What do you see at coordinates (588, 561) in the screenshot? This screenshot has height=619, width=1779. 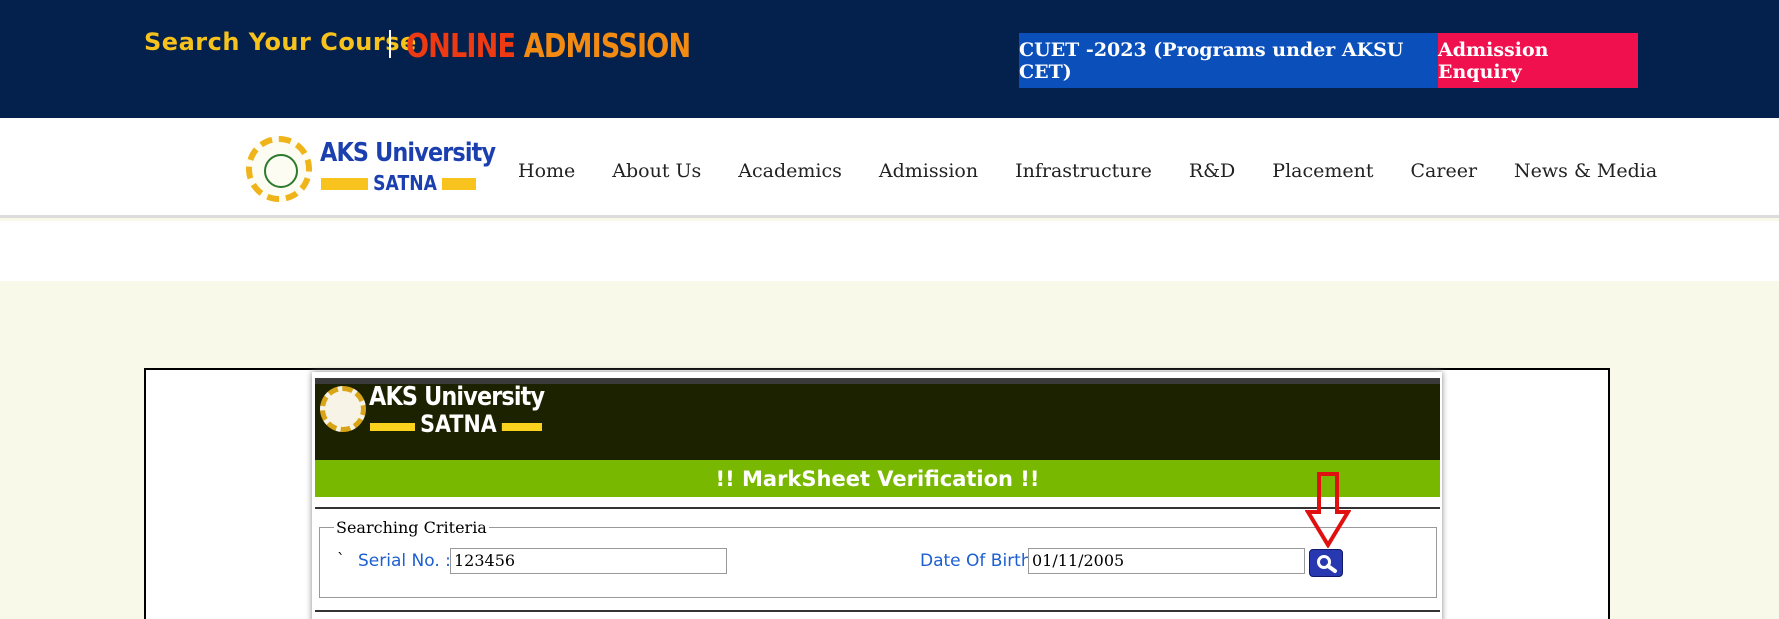 I see `serial-no-input: 123456` at bounding box center [588, 561].